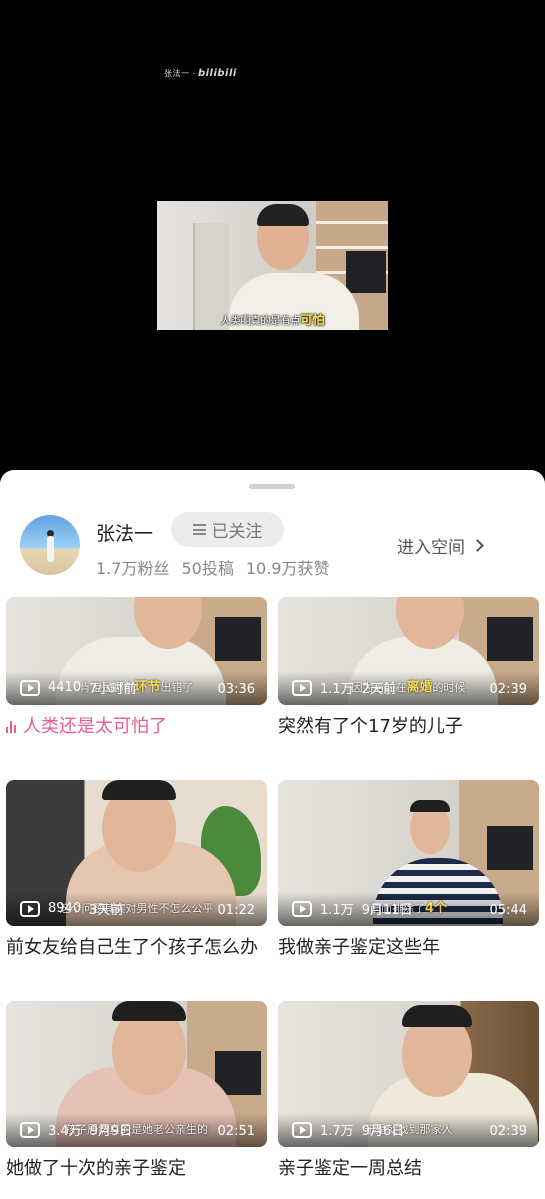 This screenshot has width=545, height=1199. I want to click on video-title: 突然有了个17岁的儿子, so click(408, 727).